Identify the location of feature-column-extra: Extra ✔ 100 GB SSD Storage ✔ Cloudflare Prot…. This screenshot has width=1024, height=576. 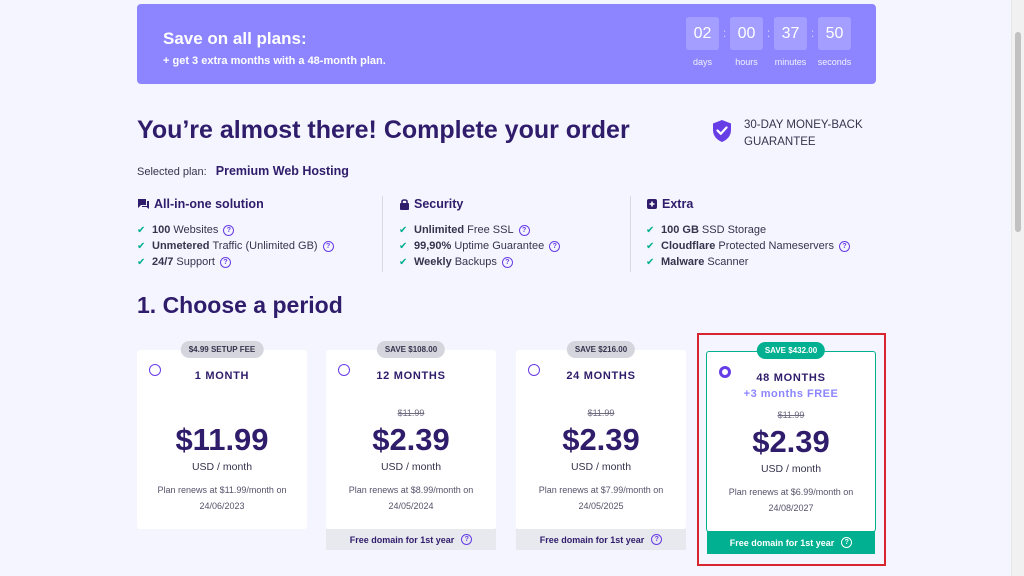
(748, 233).